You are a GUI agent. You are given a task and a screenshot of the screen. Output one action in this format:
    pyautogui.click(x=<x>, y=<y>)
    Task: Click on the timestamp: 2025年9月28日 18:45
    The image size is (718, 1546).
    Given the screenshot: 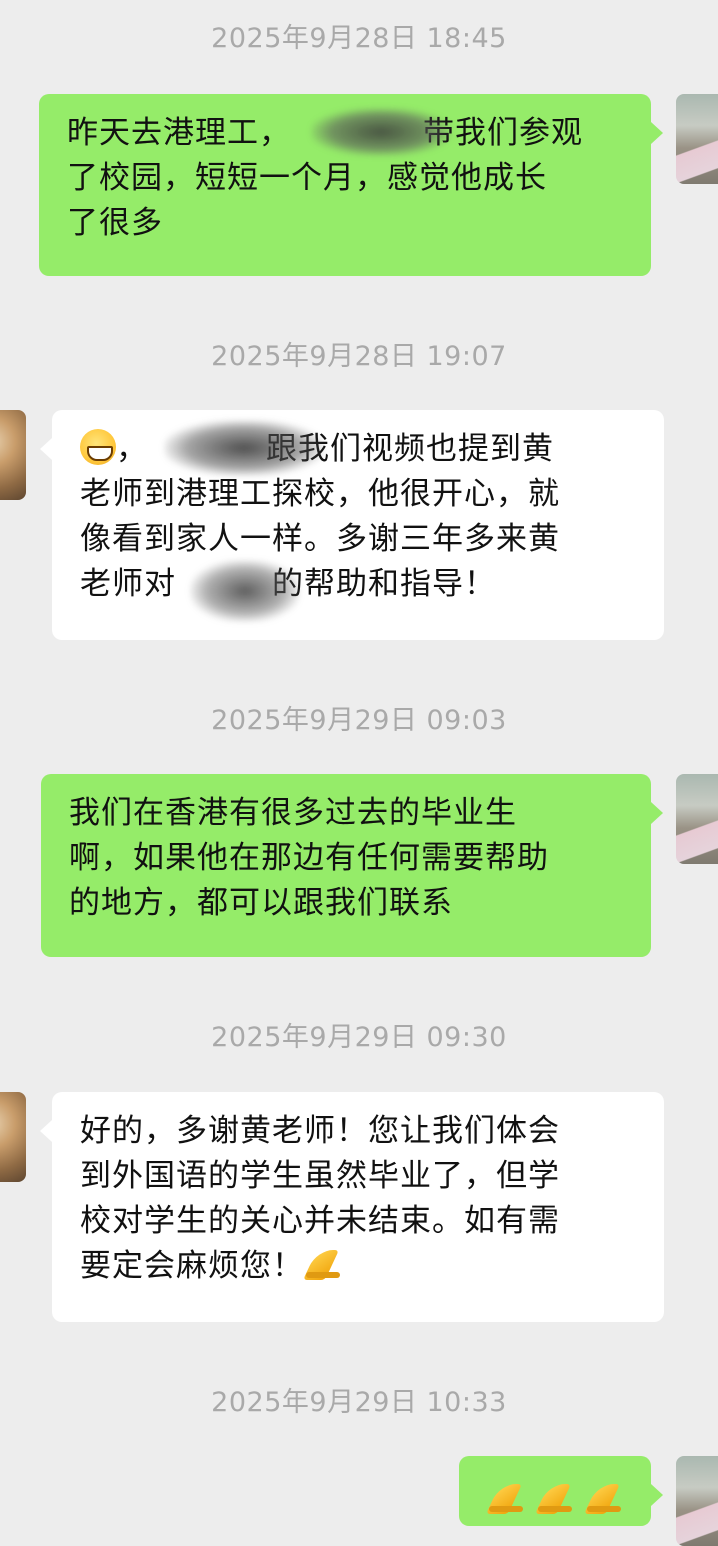 What is the action you would take?
    pyautogui.click(x=359, y=38)
    